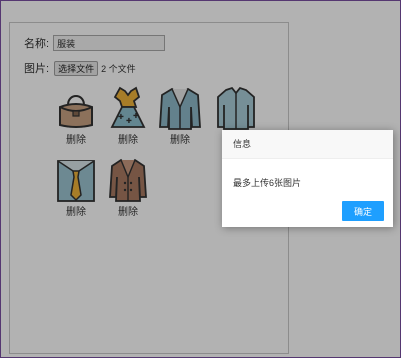 The image size is (401, 358). What do you see at coordinates (267, 183) in the screenshot?
I see `dialog-message: 最多上传6张图片` at bounding box center [267, 183].